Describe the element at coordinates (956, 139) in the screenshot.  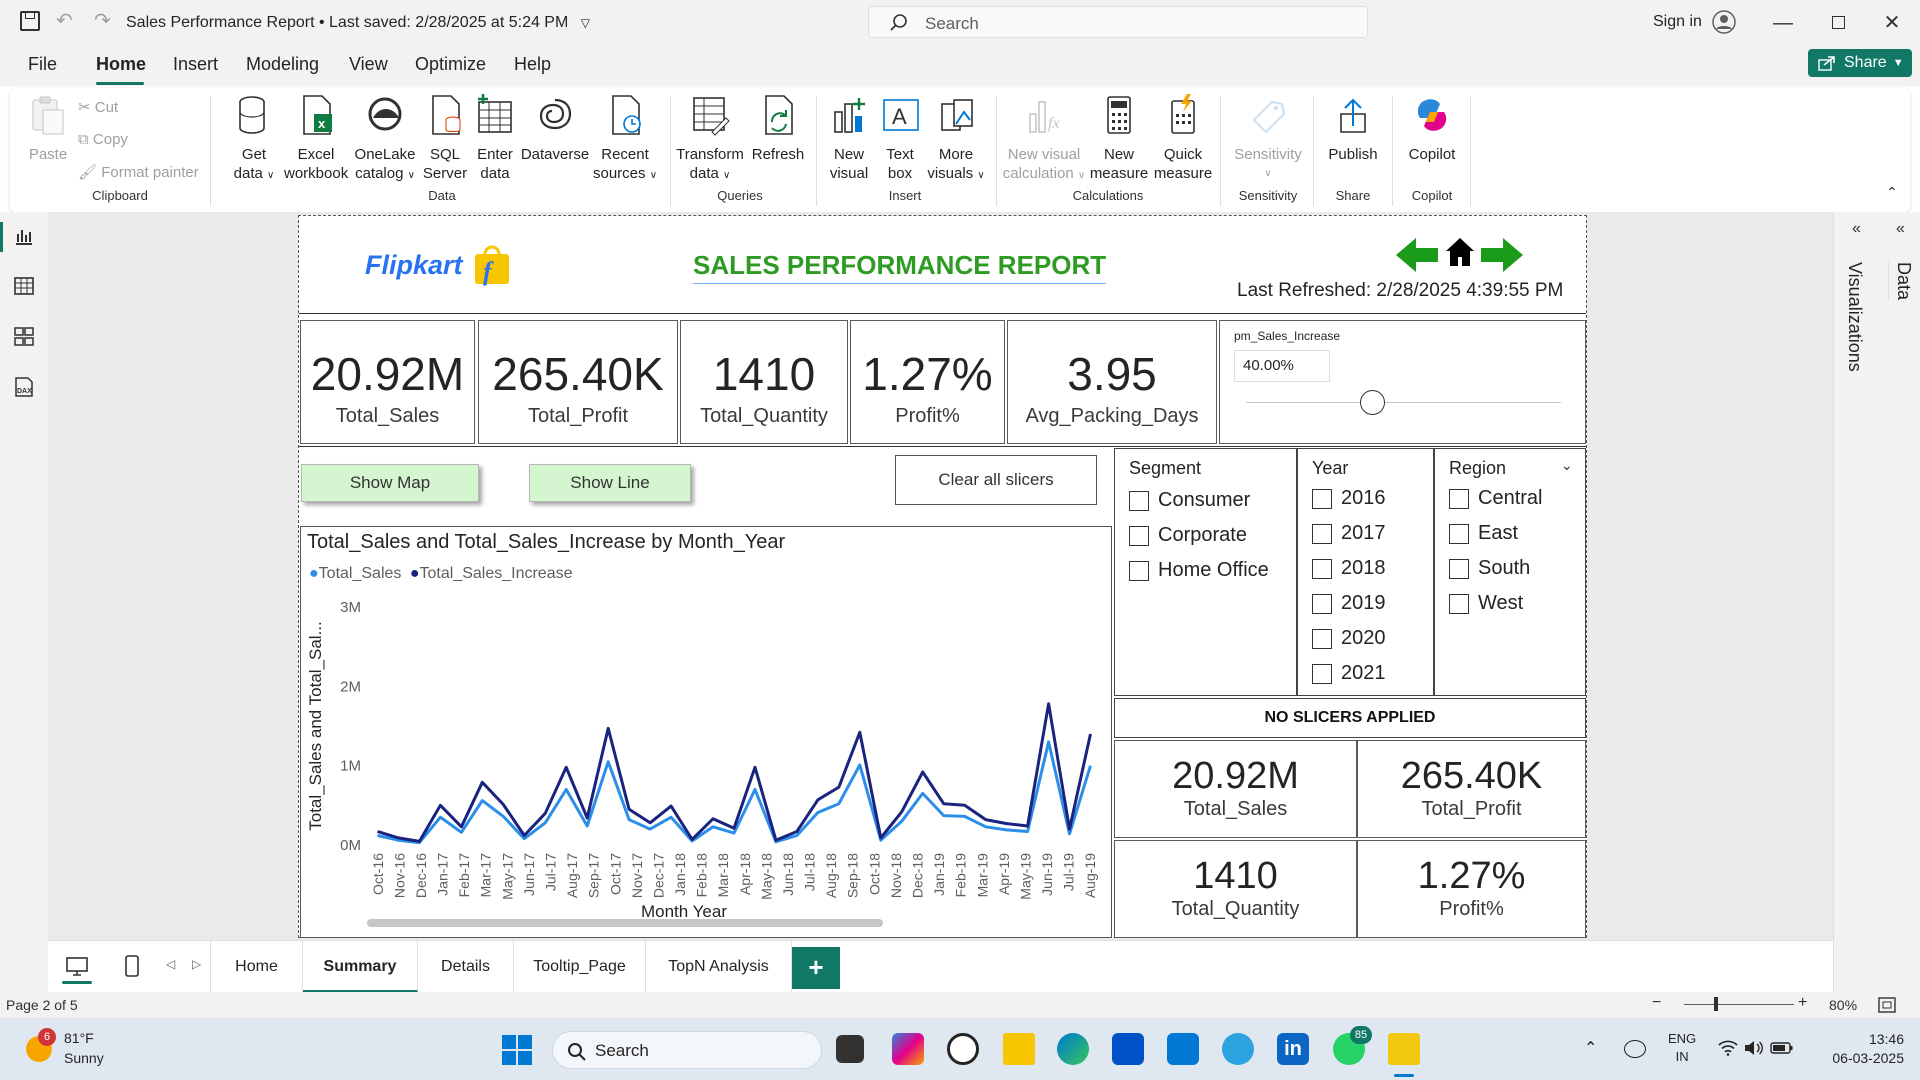
I see `more-visuals-button: More visuals ∨` at that location.